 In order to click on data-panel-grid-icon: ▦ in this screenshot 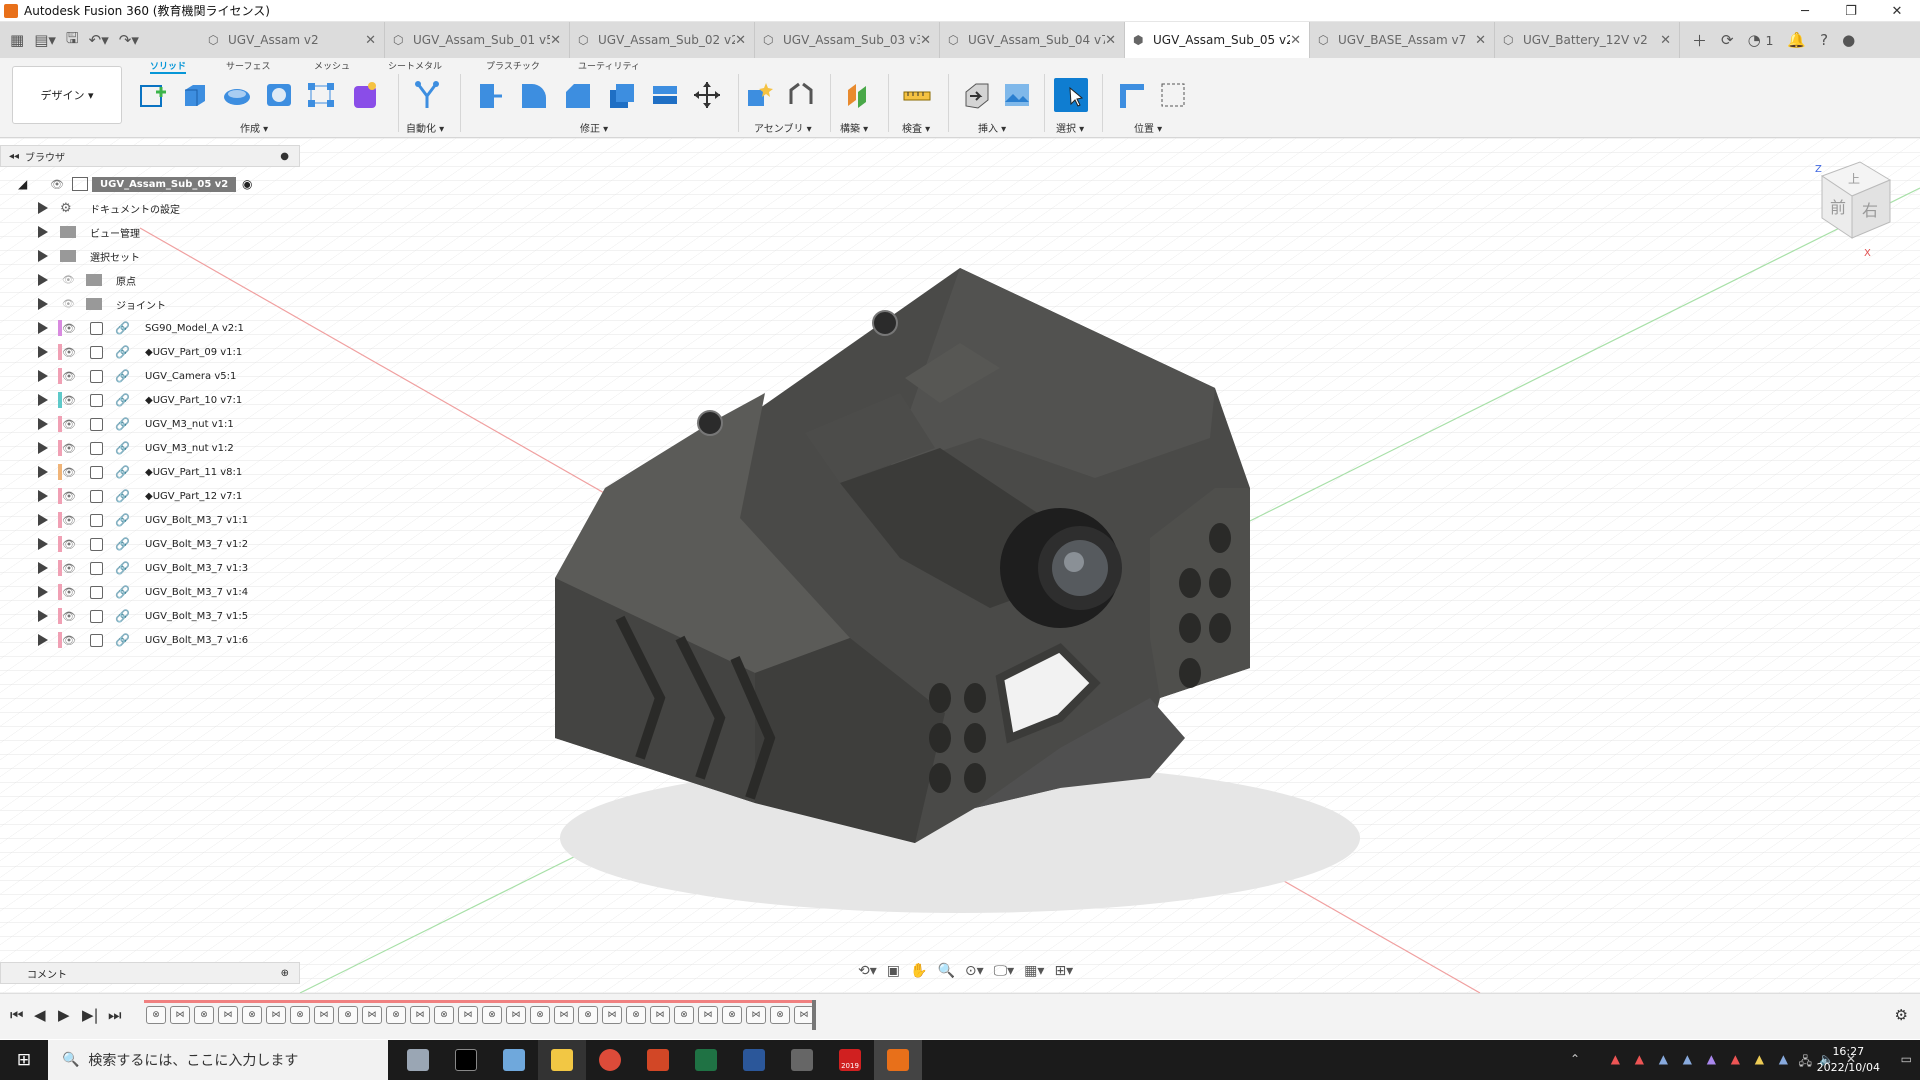, I will do `click(17, 40)`.